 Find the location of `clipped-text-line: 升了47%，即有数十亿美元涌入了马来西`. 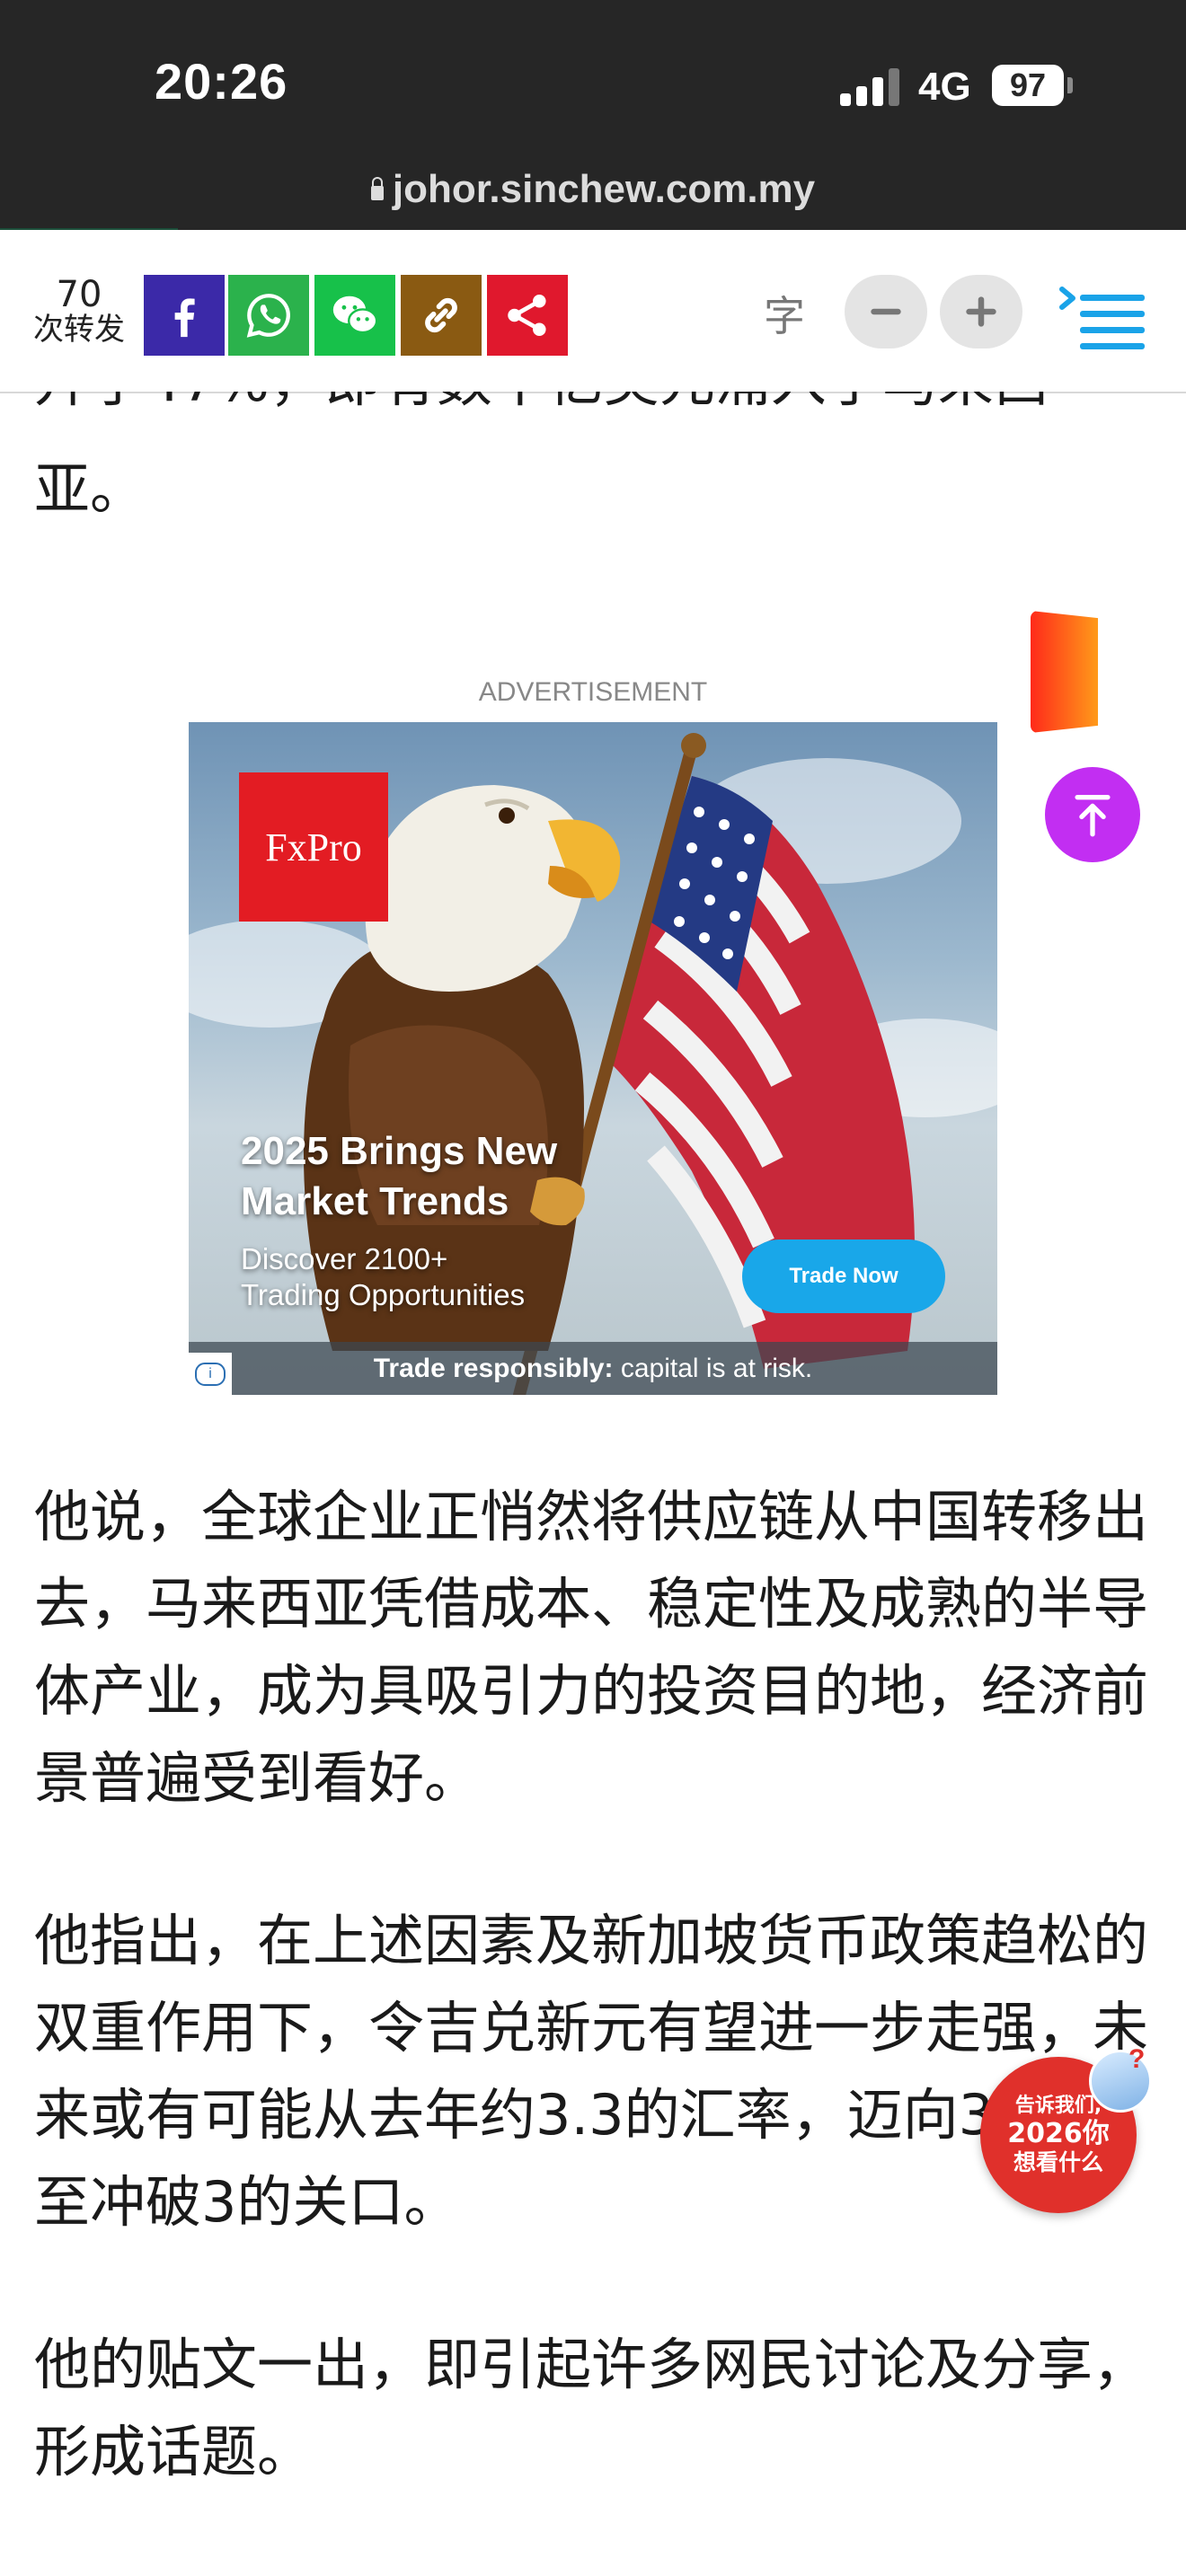

clipped-text-line: 升了47%，即有数十亿美元涌入了马来西 is located at coordinates (593, 410).